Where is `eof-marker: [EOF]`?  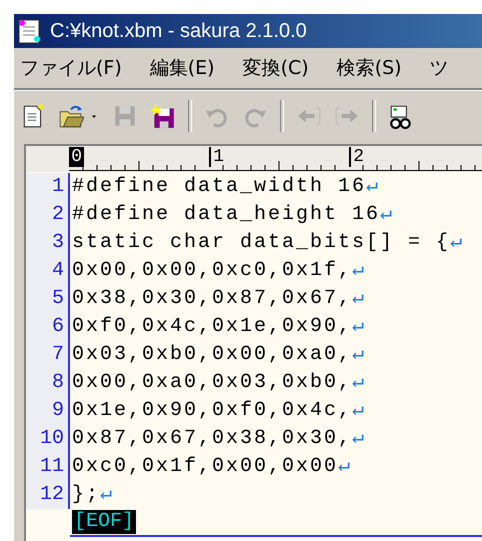 eof-marker: [EOF] is located at coordinates (104, 522).